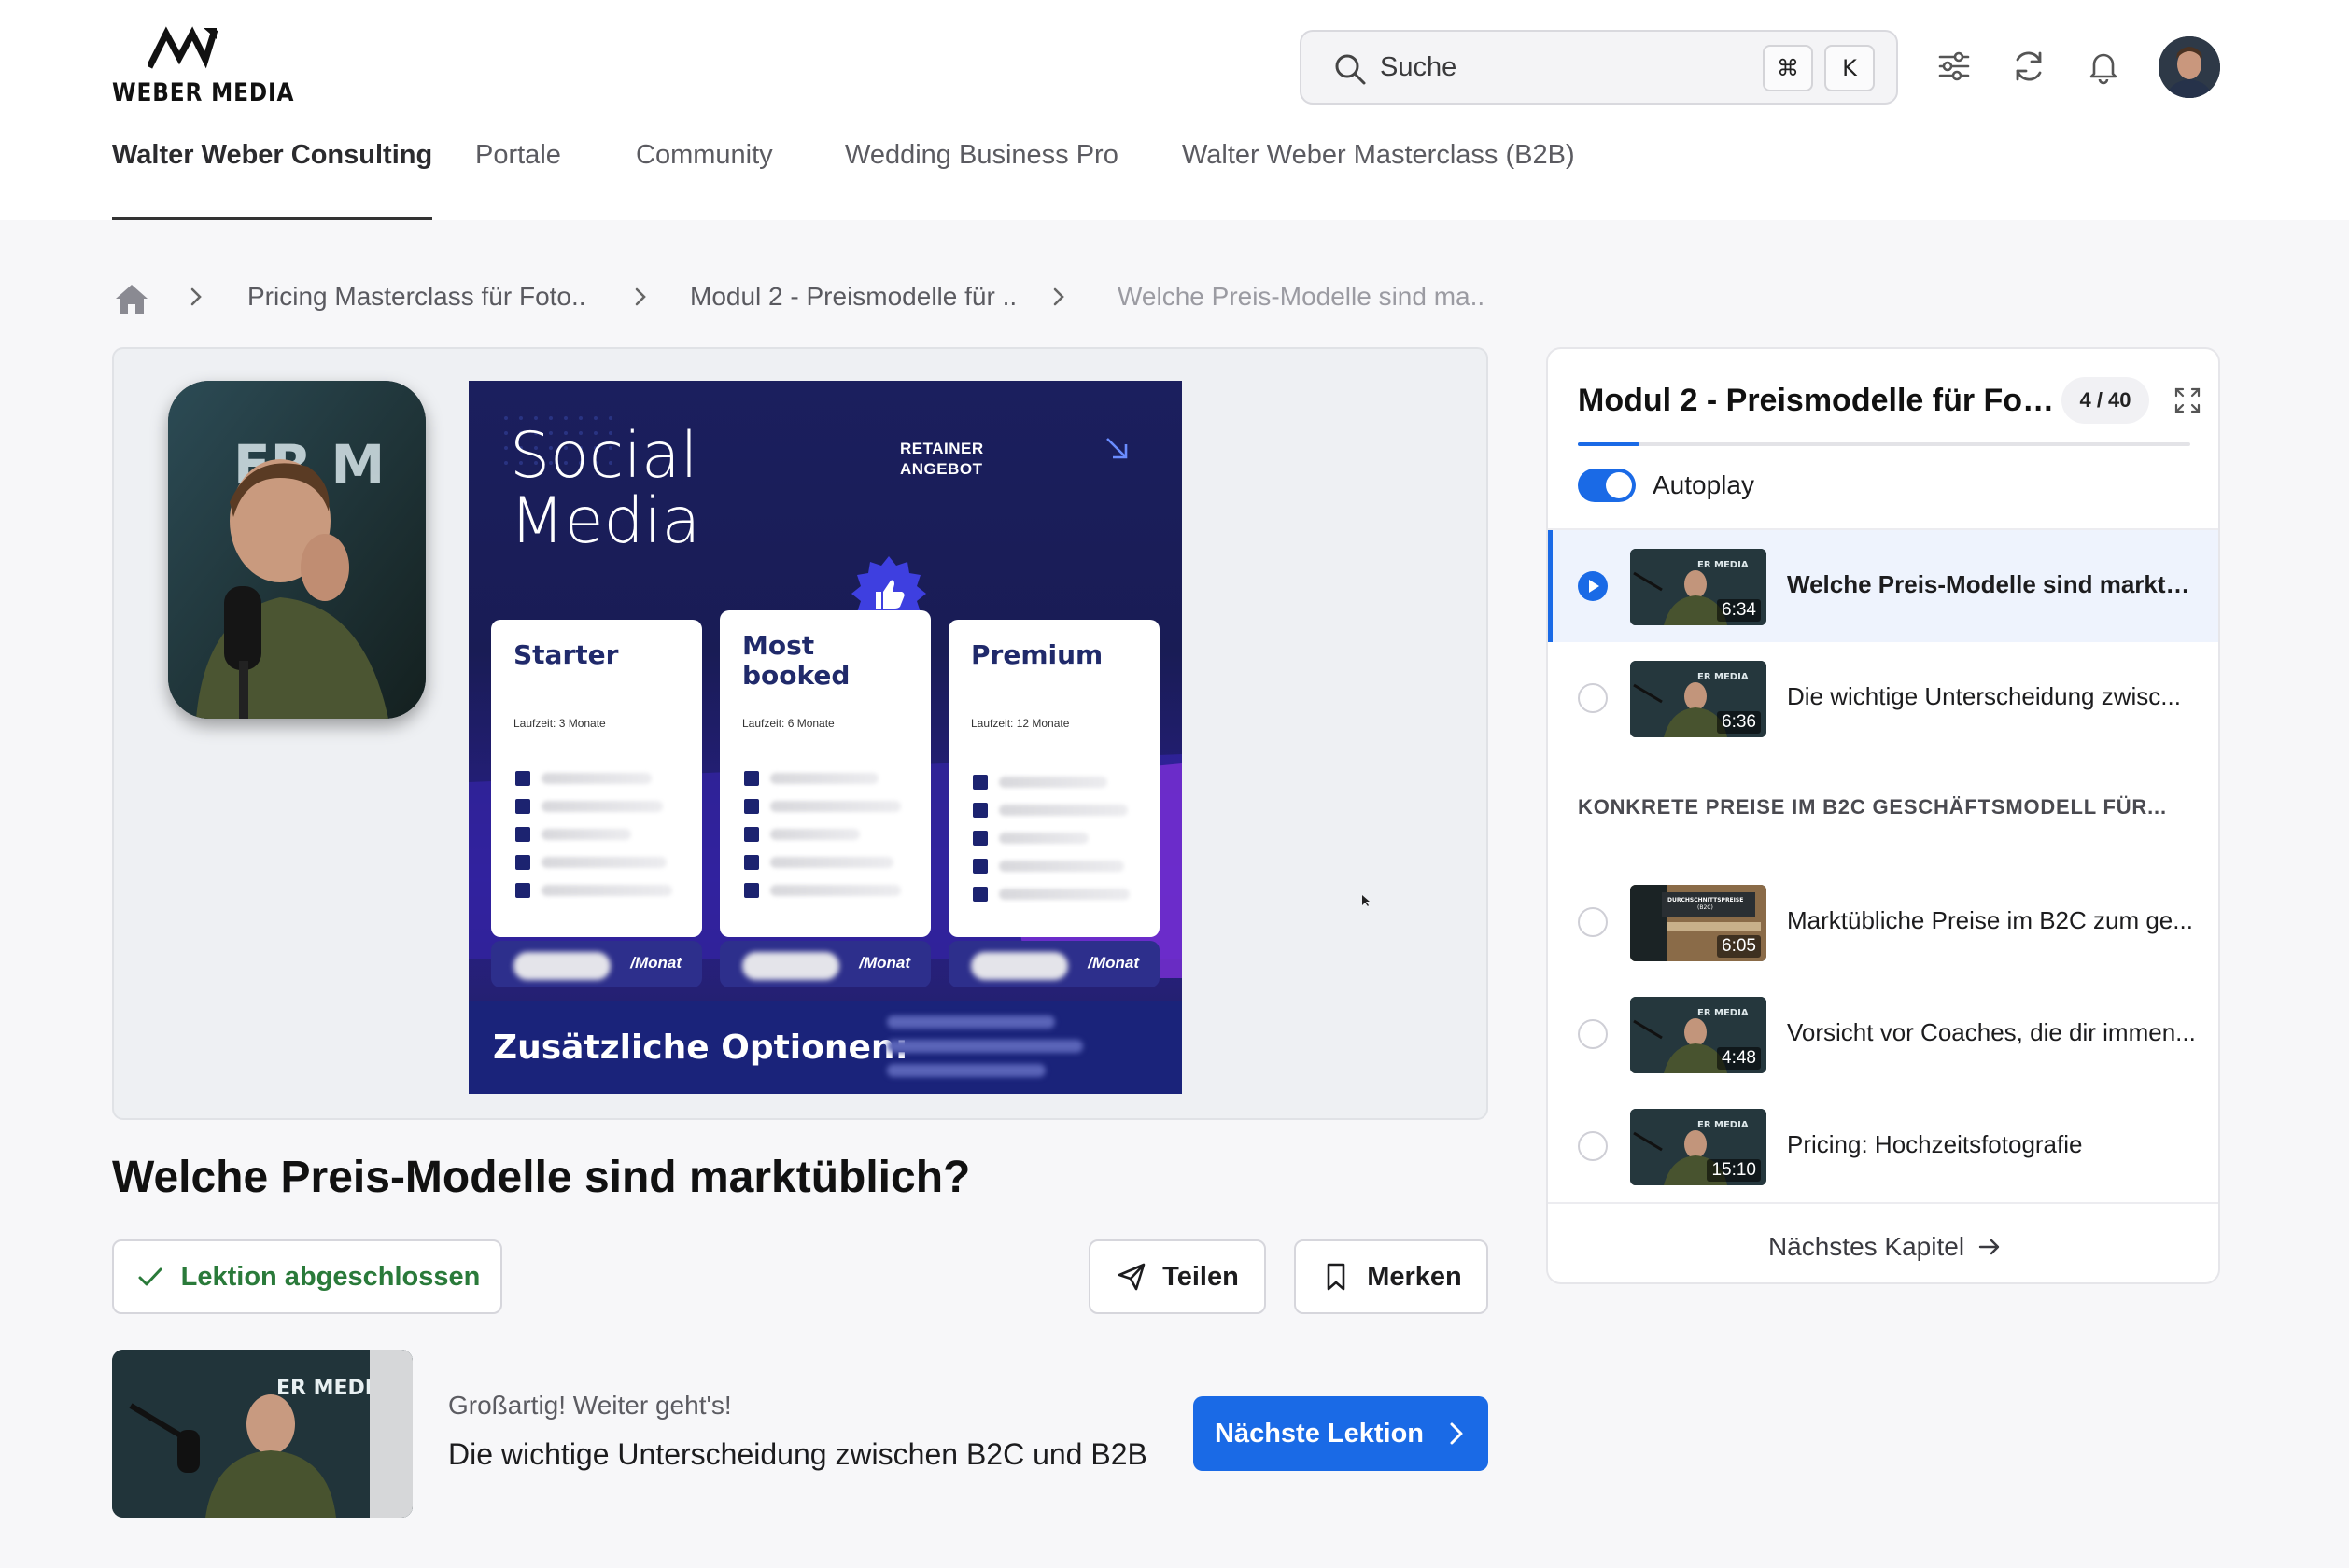  Describe the element at coordinates (1739, 722) in the screenshot. I see `lesson-duration: 6:36` at that location.